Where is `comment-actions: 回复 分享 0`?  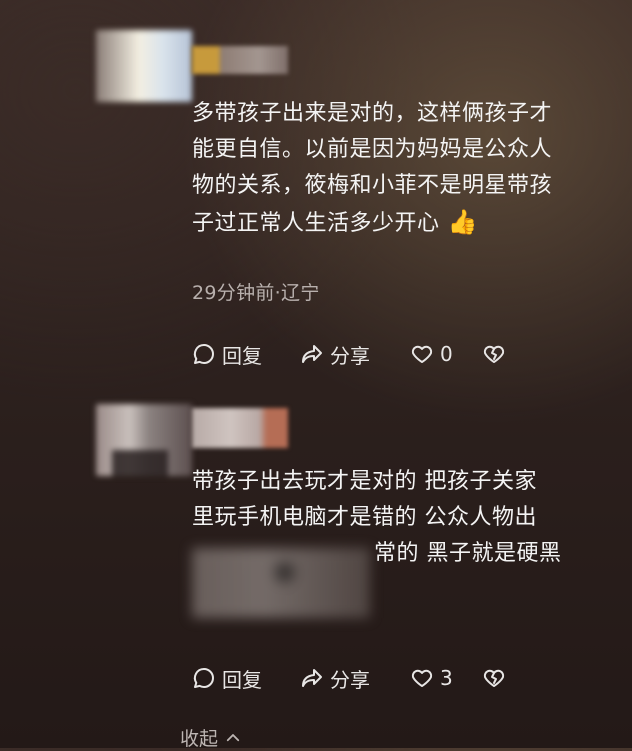 comment-actions: 回复 分享 0 is located at coordinates (357, 354).